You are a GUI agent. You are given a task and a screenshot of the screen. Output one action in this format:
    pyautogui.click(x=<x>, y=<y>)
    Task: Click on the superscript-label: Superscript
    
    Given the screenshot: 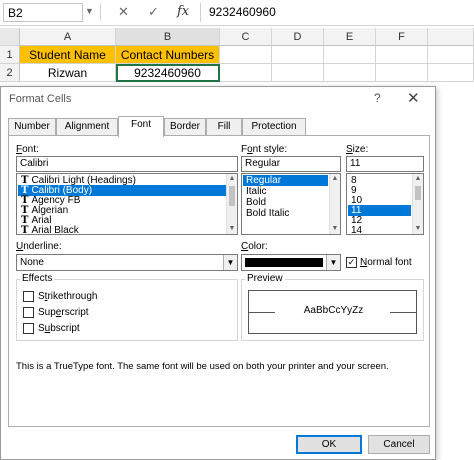 What is the action you would take?
    pyautogui.click(x=63, y=312)
    